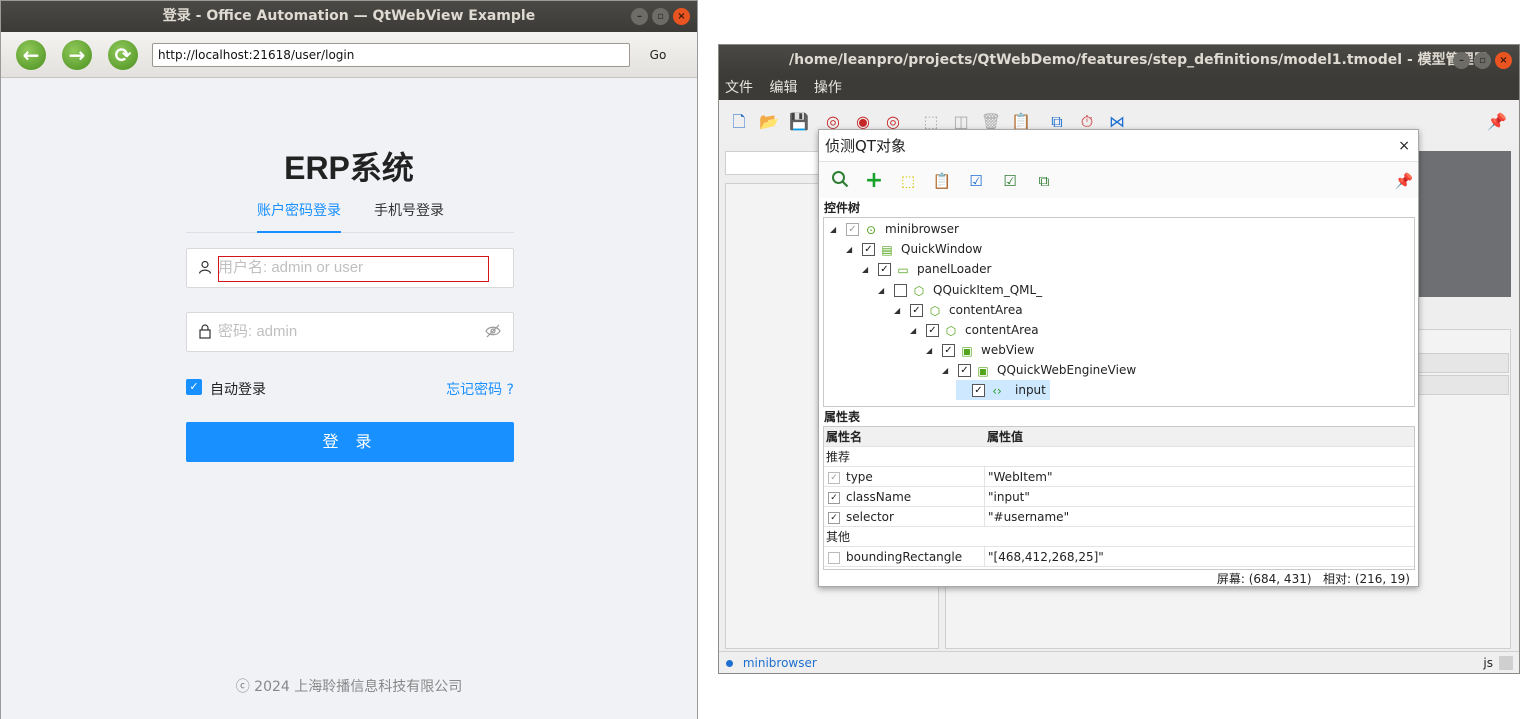  Describe the element at coordinates (871, 229) in the screenshot. I see `app-icon: ⊙` at that location.